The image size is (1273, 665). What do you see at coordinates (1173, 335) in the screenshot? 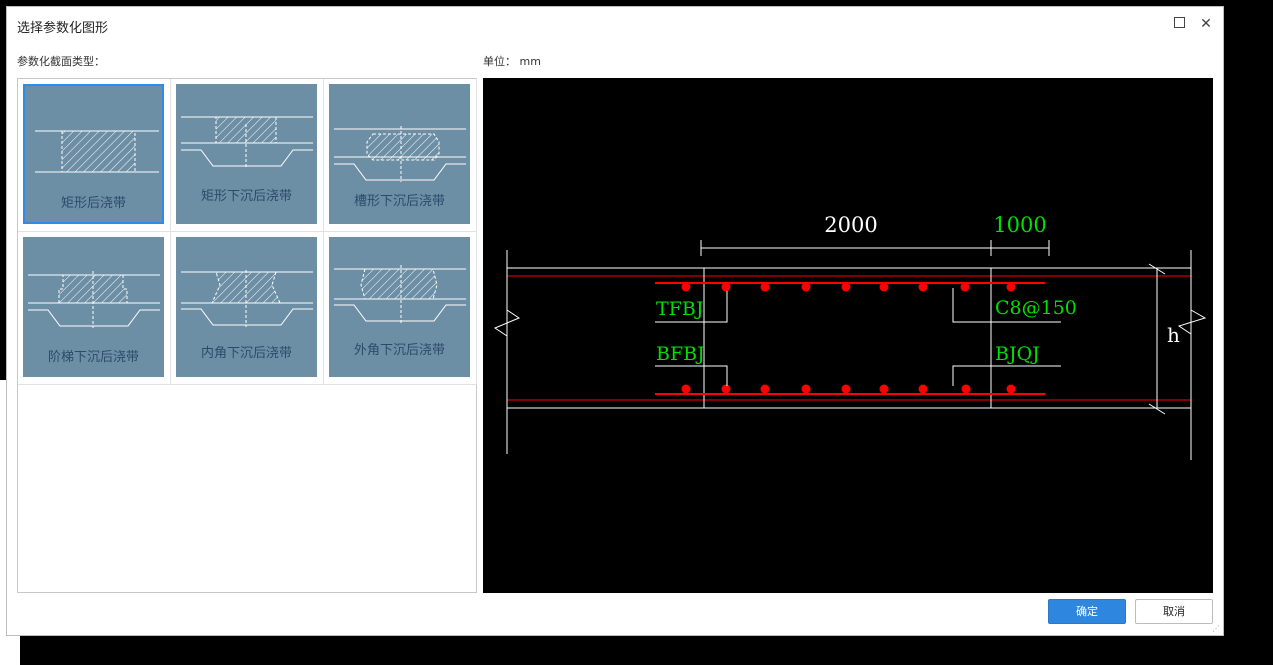
I see `label-h: h` at bounding box center [1173, 335].